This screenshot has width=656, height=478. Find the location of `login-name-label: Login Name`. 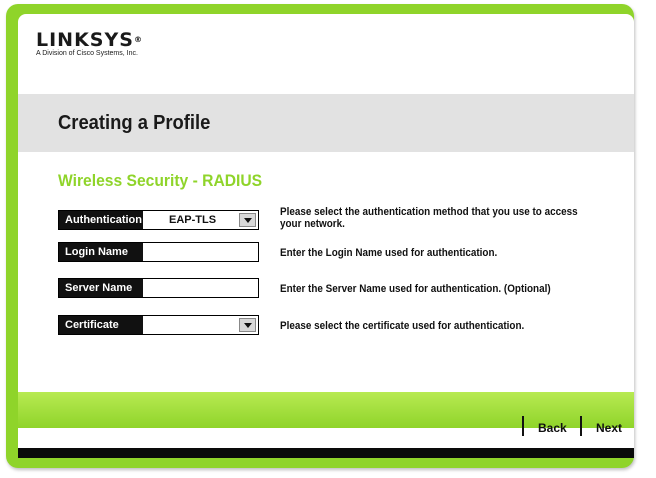

login-name-label: Login Name is located at coordinates (101, 252).